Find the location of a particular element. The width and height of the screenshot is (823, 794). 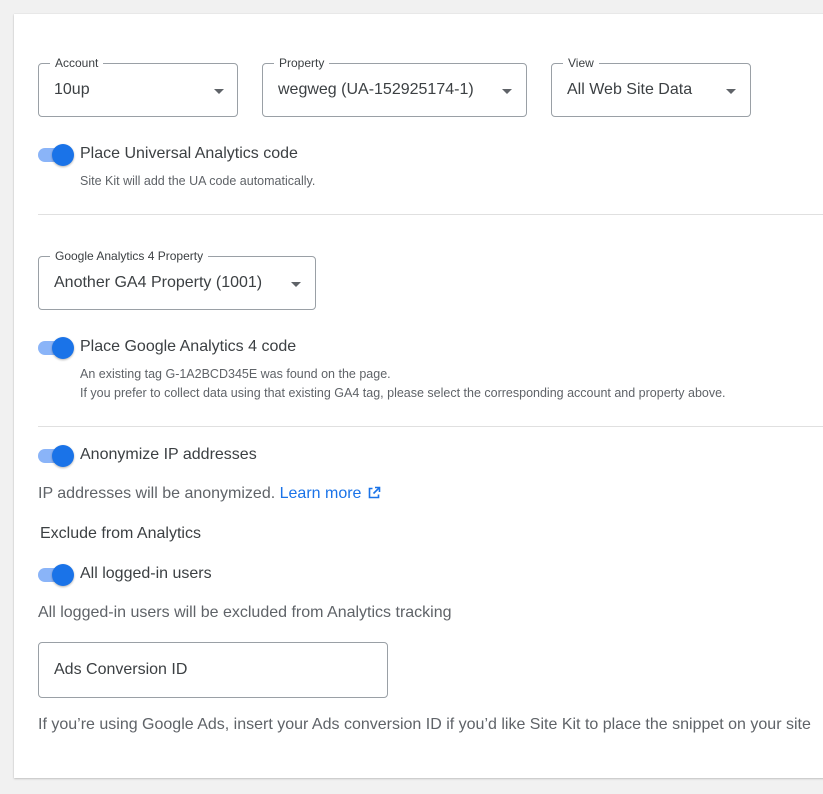

ga4-code-toggle-label: Place Google Analytics 4 code is located at coordinates (188, 346).